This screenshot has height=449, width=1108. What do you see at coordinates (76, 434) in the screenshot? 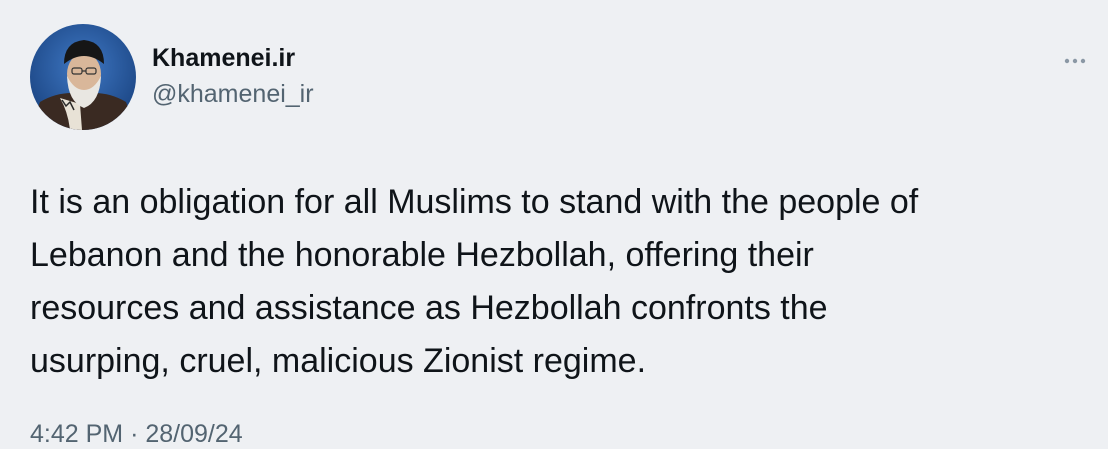
I see `tweet-time: 4:42 PM` at bounding box center [76, 434].